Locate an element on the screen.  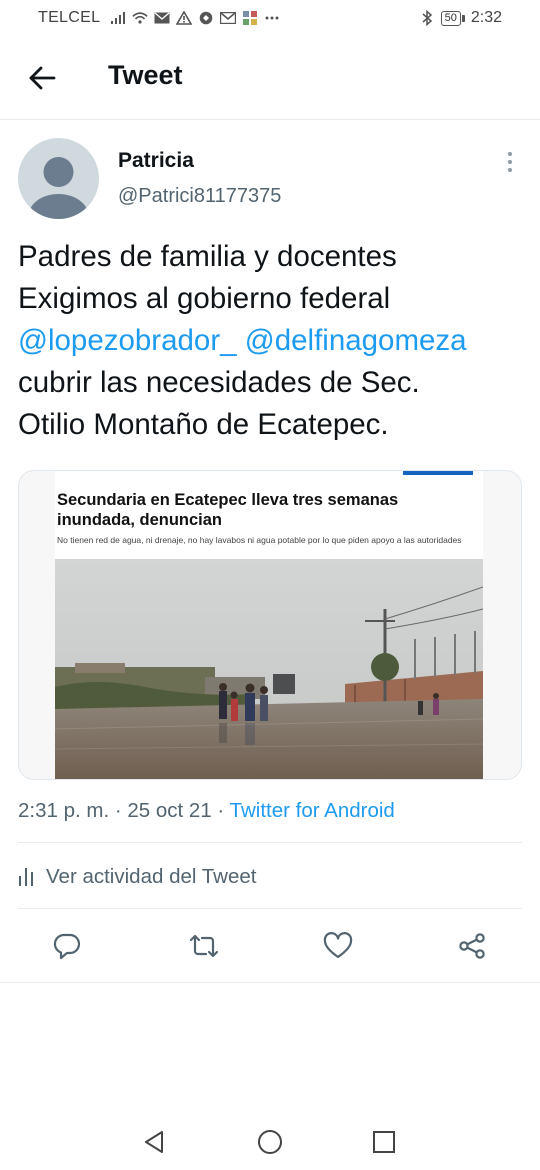
status-left: TELCEL is located at coordinates (159, 18).